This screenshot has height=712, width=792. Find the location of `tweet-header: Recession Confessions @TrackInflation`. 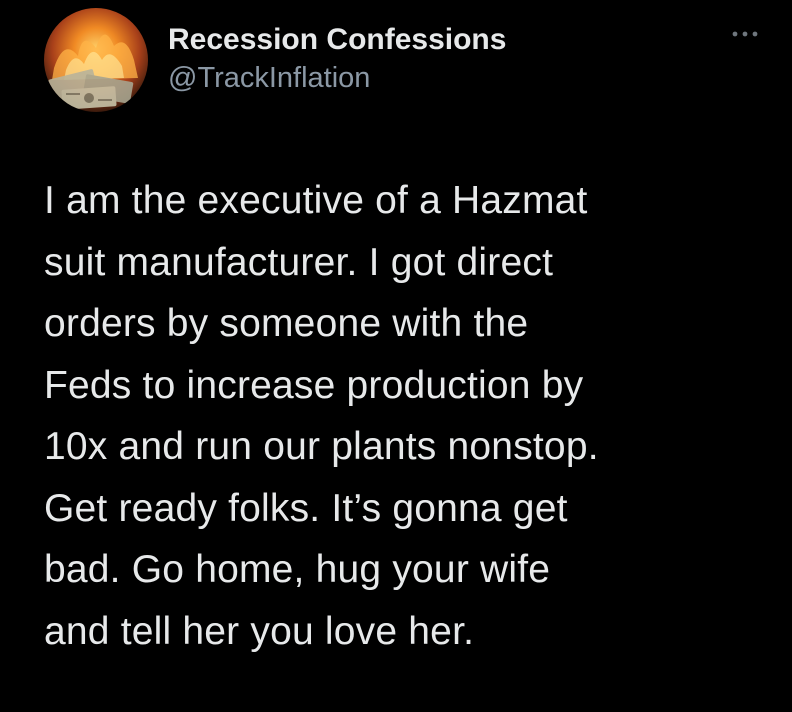

tweet-header: Recession Confessions @TrackInflation is located at coordinates (400, 63).